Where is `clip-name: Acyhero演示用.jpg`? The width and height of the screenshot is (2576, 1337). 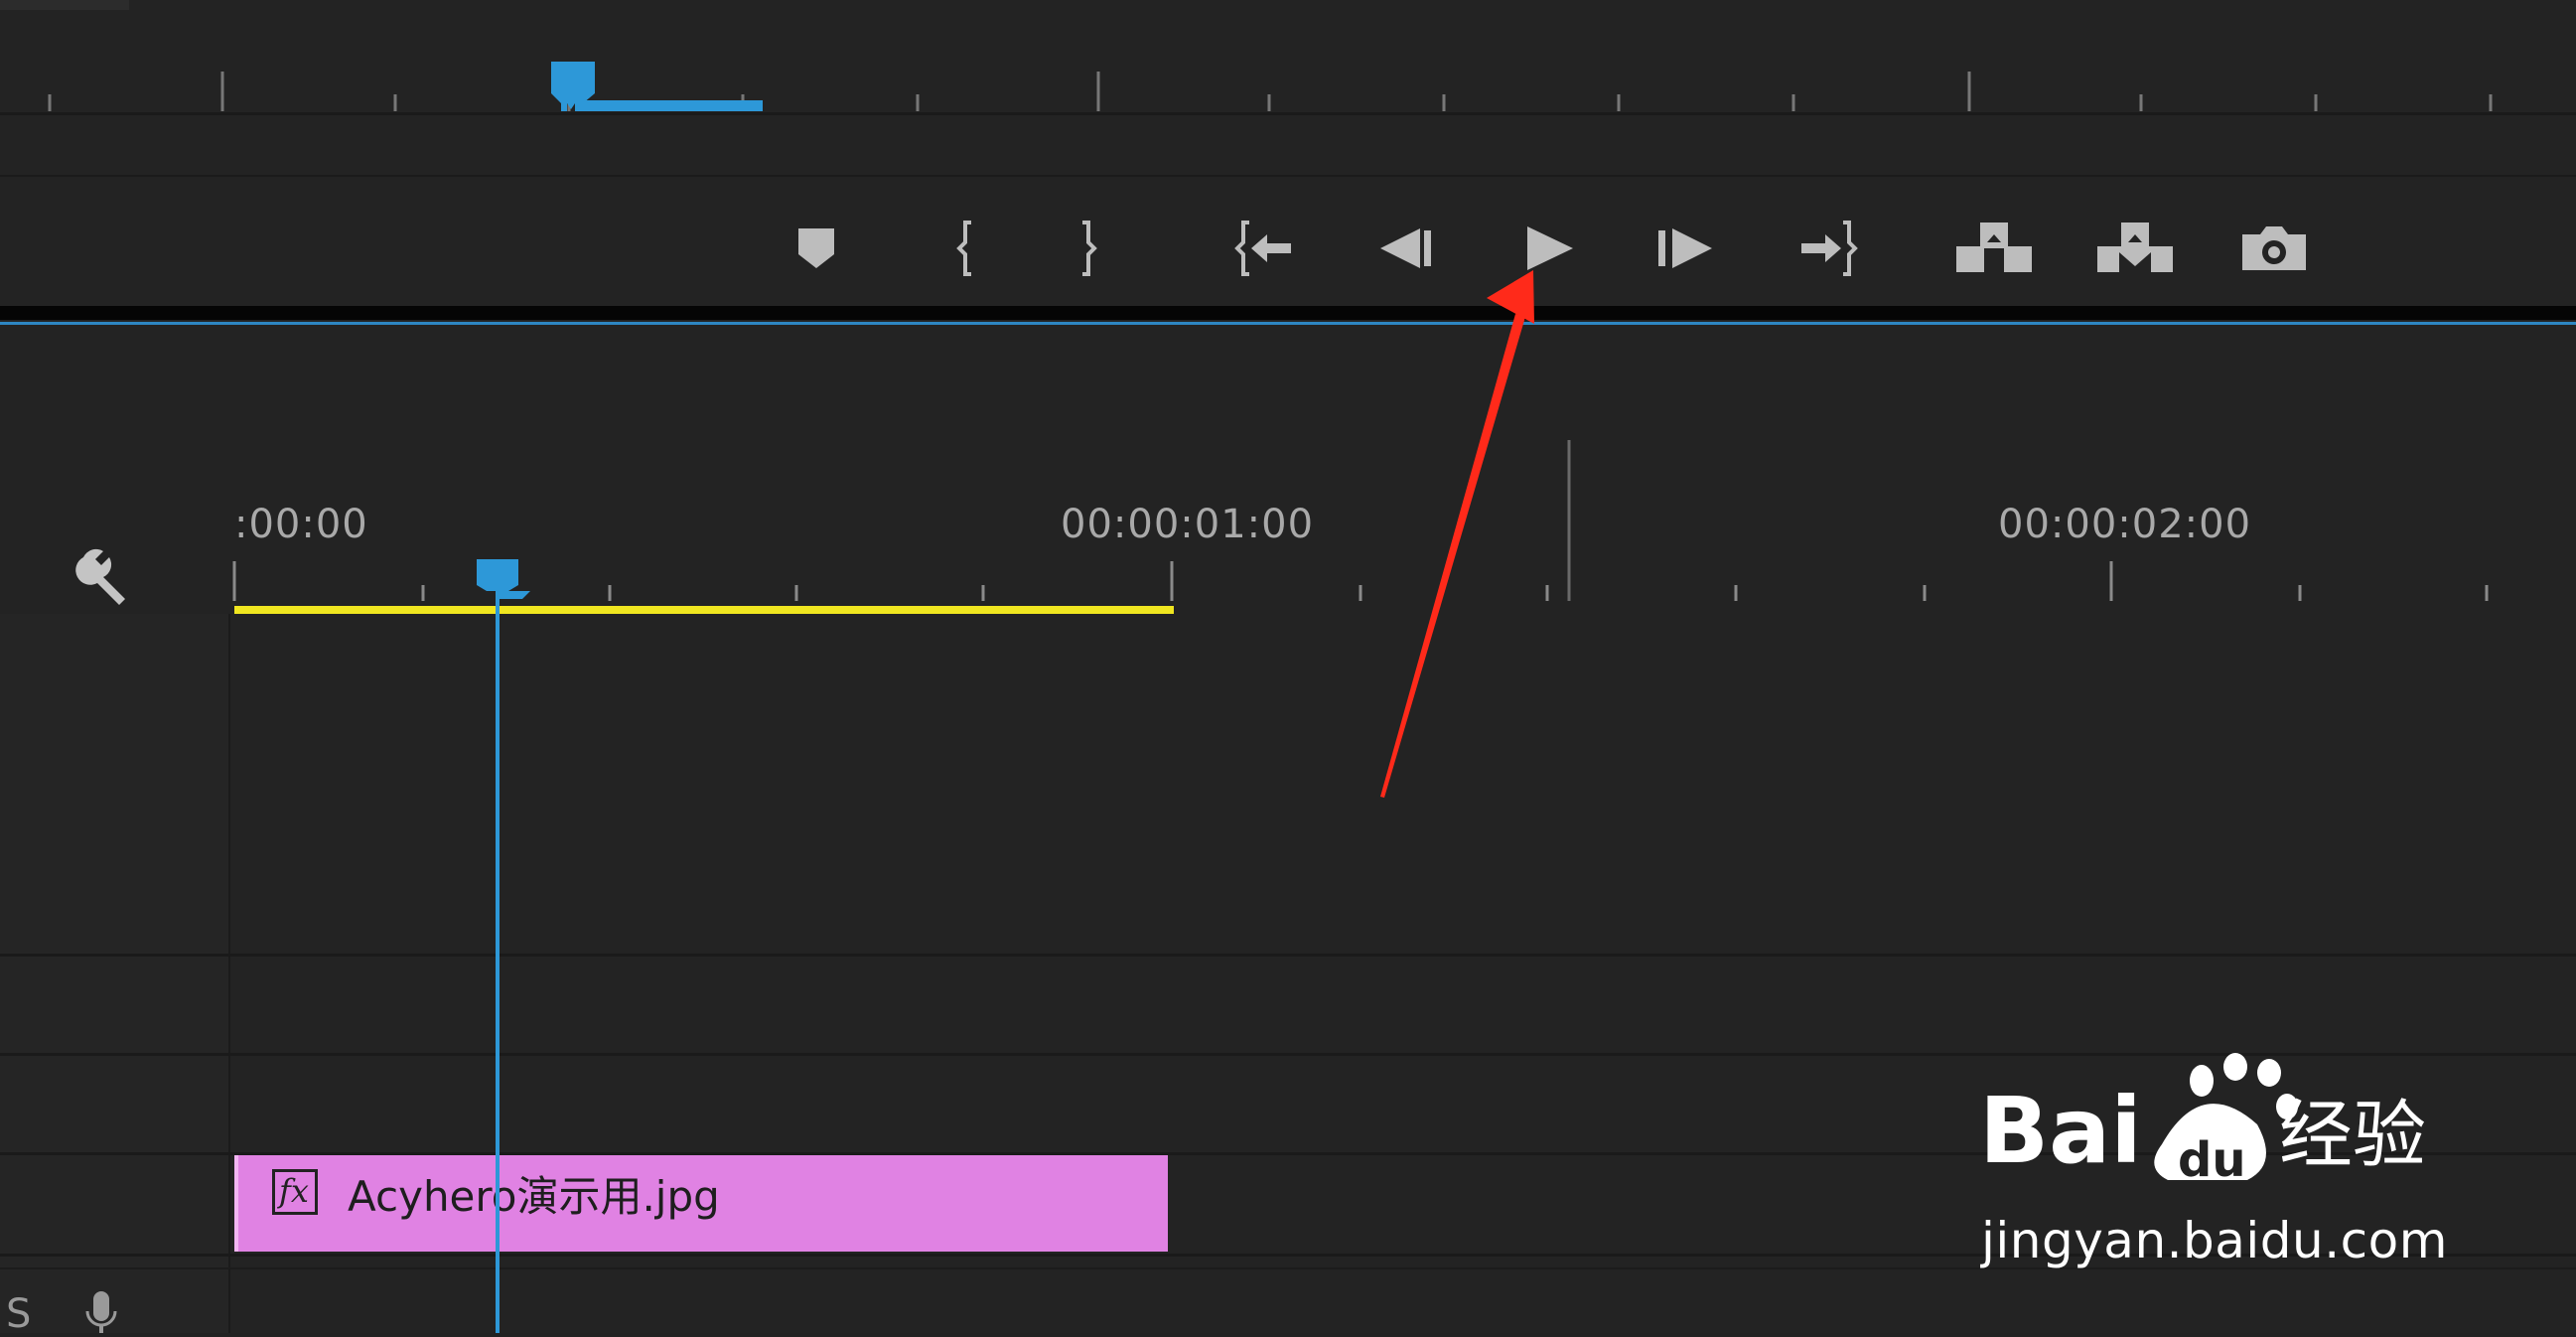
clip-name: Acyhero演示用.jpg is located at coordinates (534, 1196).